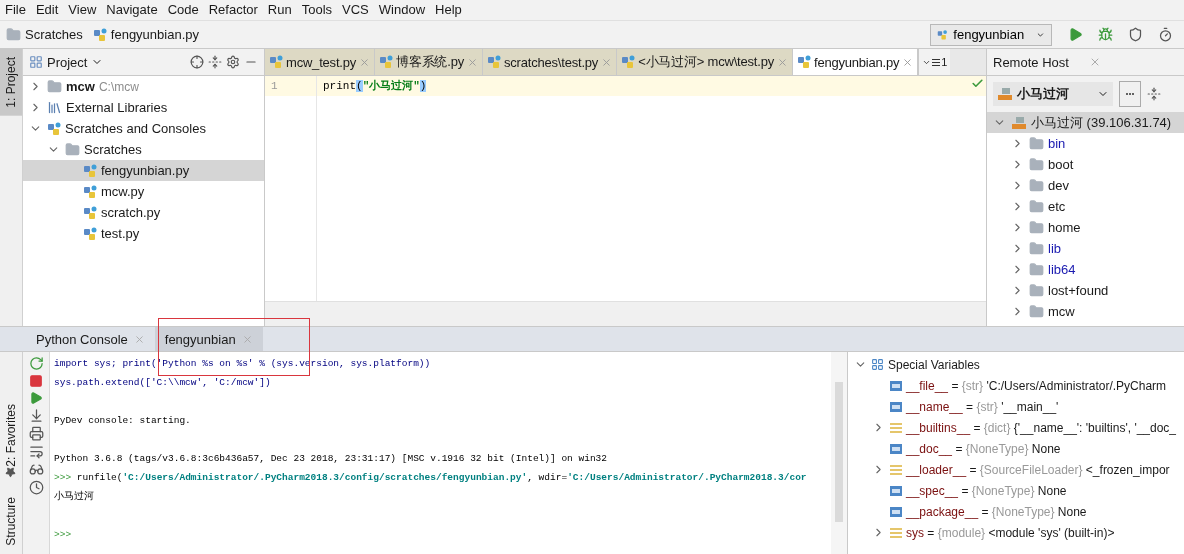  I want to click on tree-label: lost+found, so click(1078, 290).